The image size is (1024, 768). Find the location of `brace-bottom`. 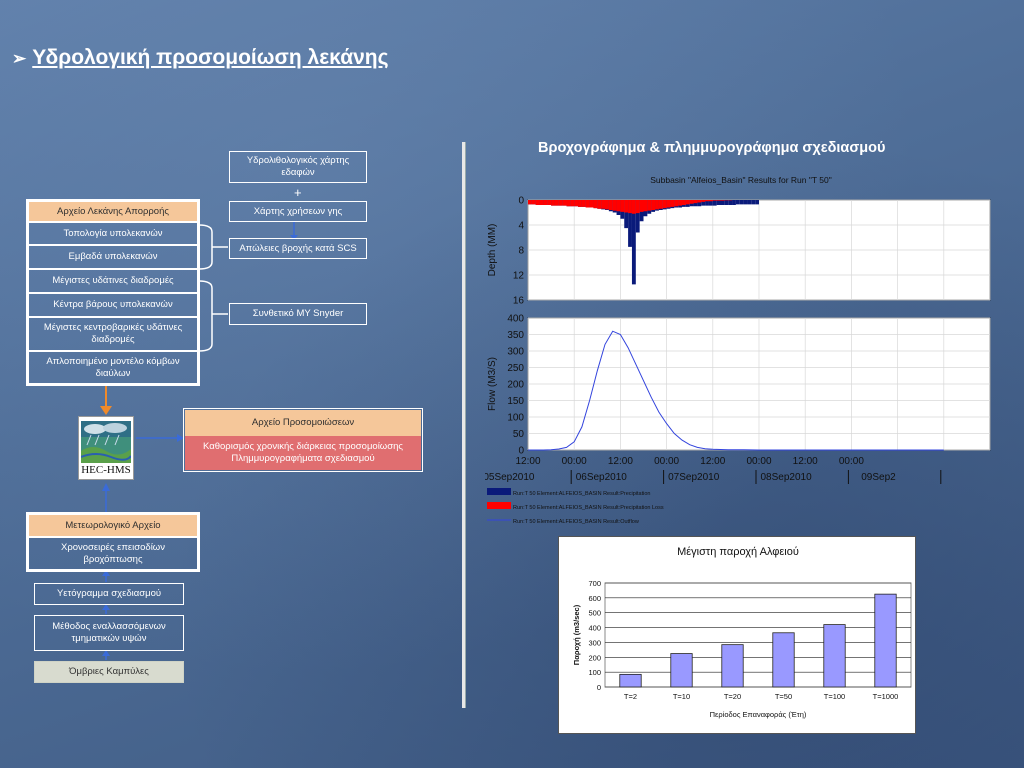

brace-bottom is located at coordinates (205, 316).